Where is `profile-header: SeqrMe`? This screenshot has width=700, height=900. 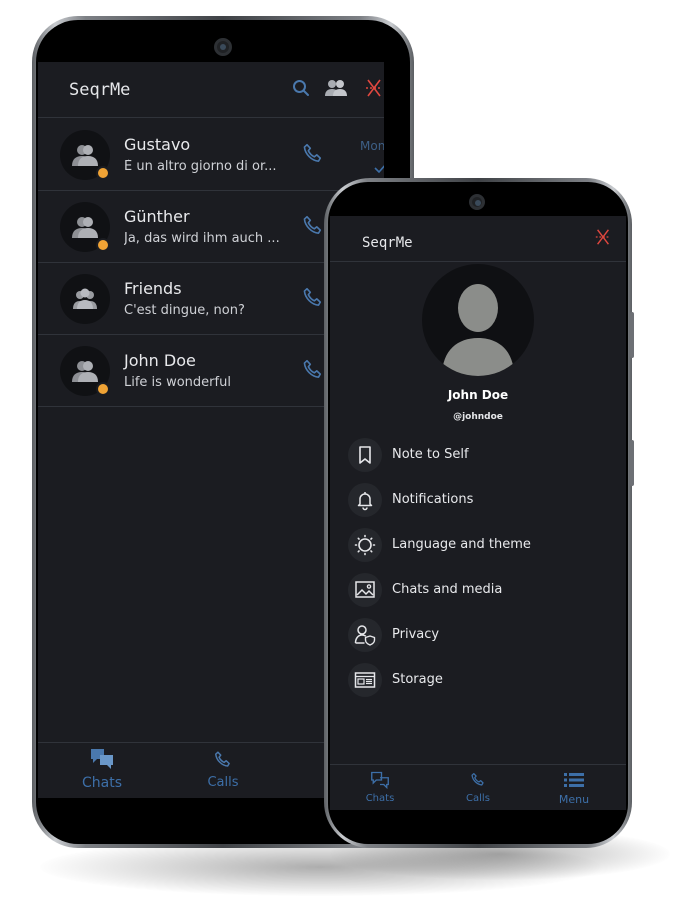
profile-header: SeqrMe is located at coordinates (478, 239).